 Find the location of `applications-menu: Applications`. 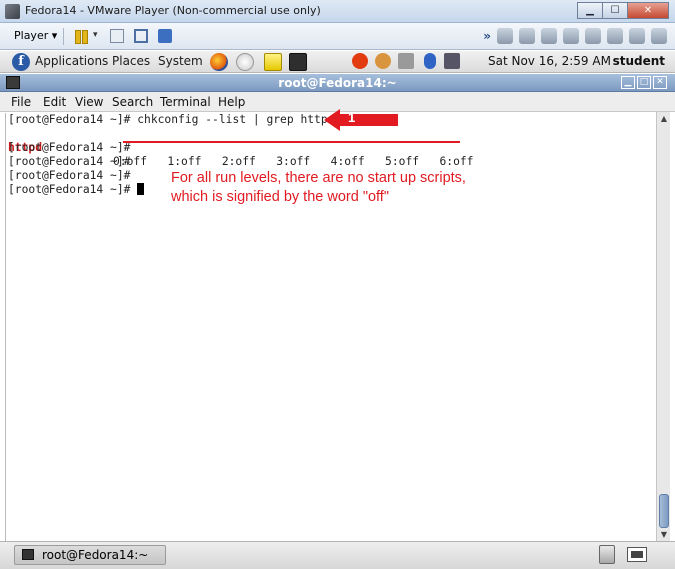

applications-menu: Applications is located at coordinates (71, 61).